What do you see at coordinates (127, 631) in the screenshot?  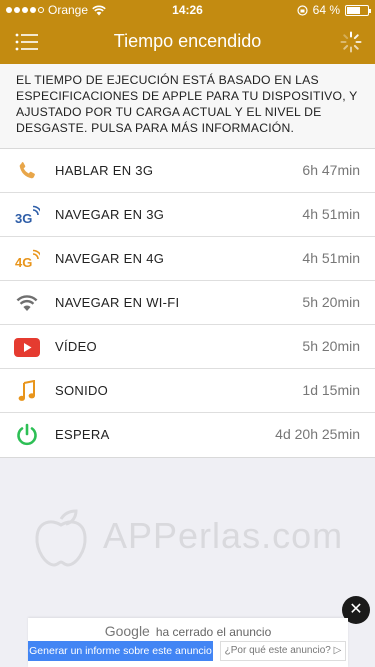 I see `google-logo: Google` at bounding box center [127, 631].